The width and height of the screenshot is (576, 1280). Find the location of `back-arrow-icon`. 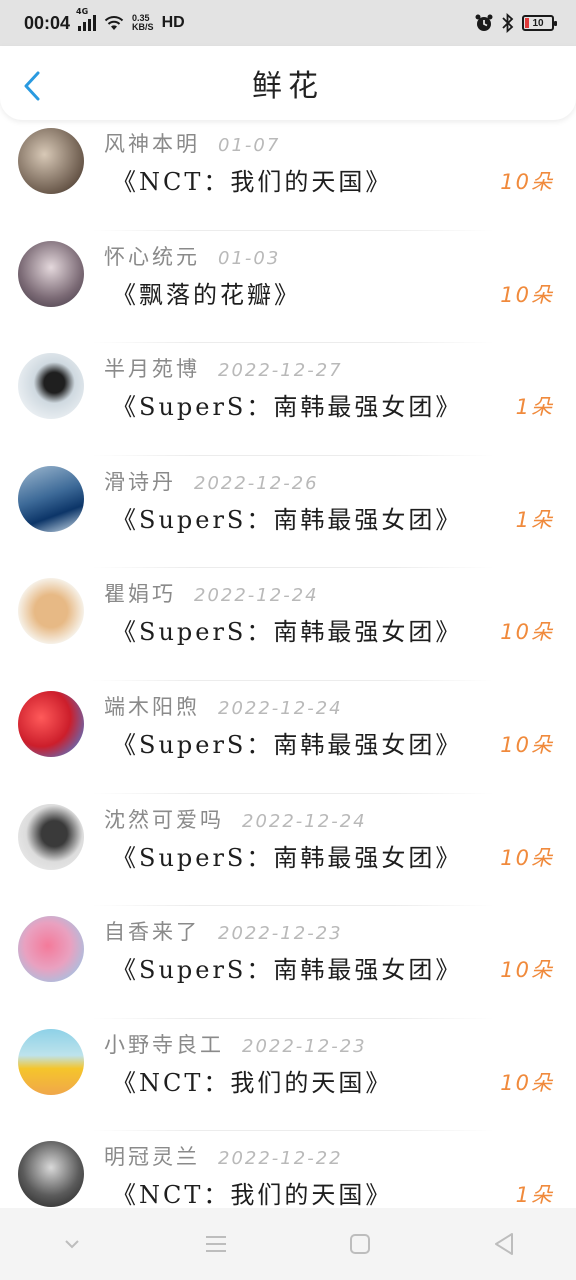

back-arrow-icon is located at coordinates (32, 86).